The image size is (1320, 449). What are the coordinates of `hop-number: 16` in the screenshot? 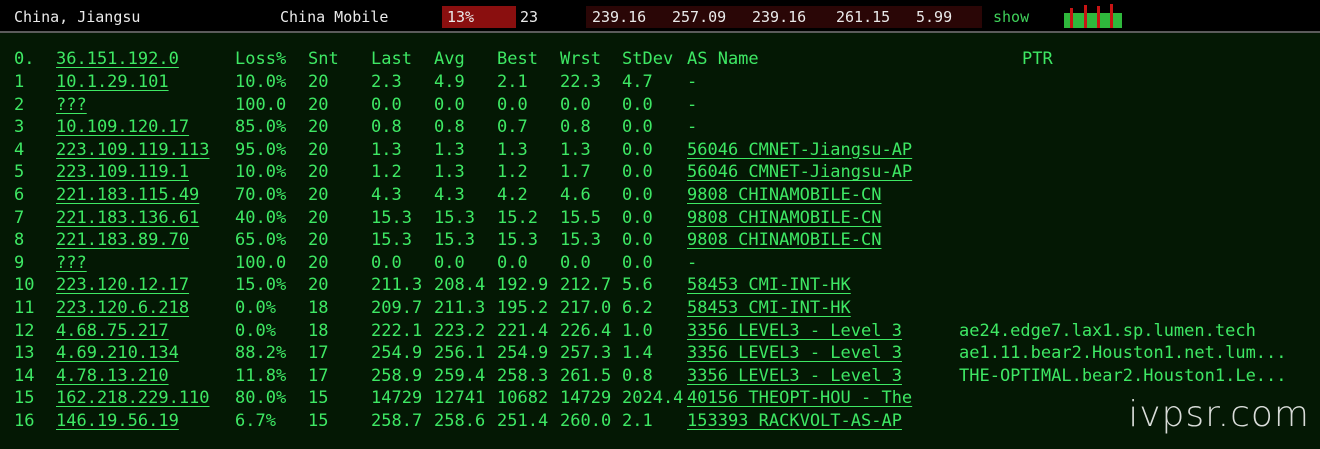 It's located at (24, 421).